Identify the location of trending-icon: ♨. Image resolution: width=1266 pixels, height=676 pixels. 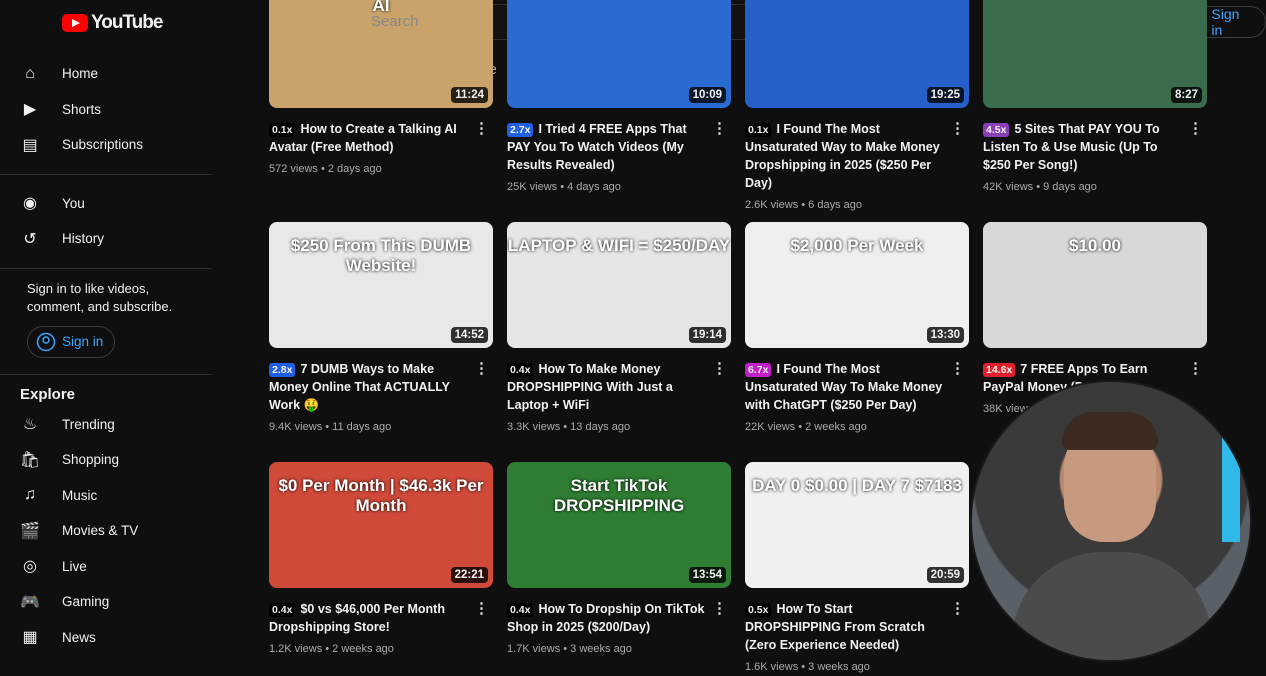
(30, 425).